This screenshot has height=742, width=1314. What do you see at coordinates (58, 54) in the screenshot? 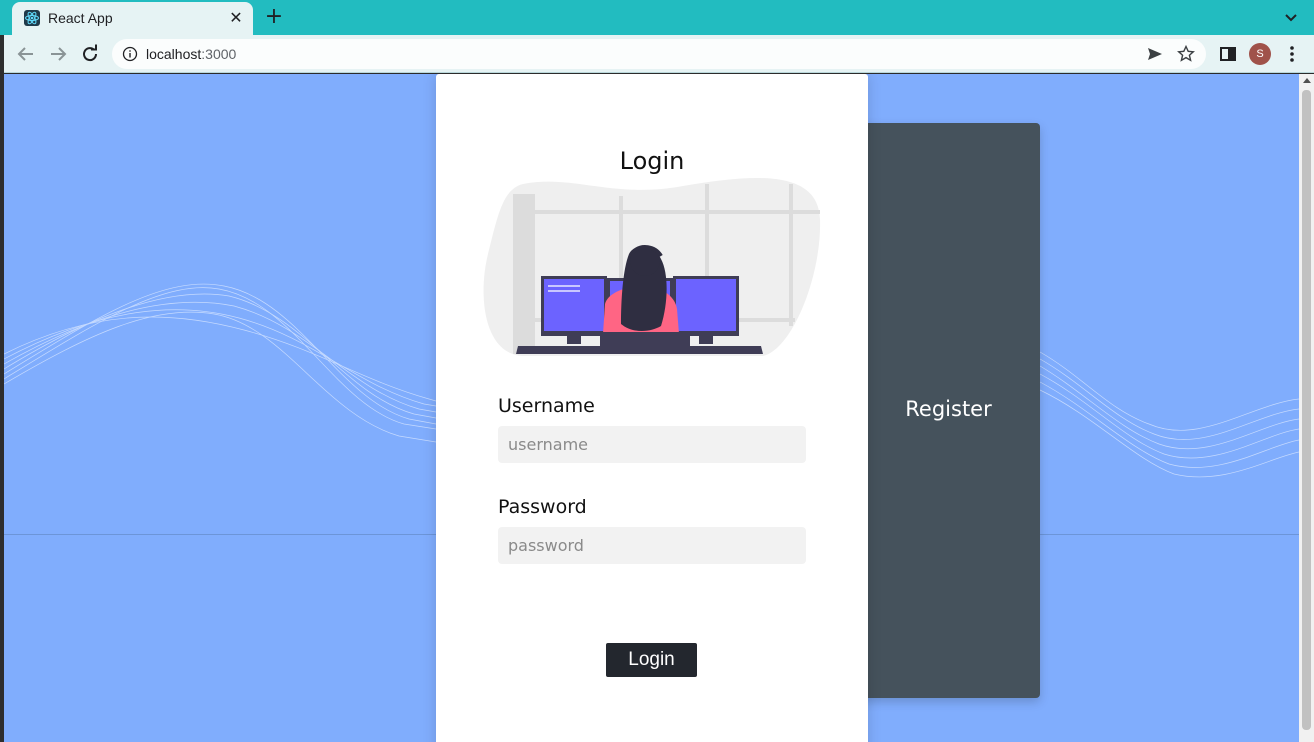
I see `arrow-right-icon` at bounding box center [58, 54].